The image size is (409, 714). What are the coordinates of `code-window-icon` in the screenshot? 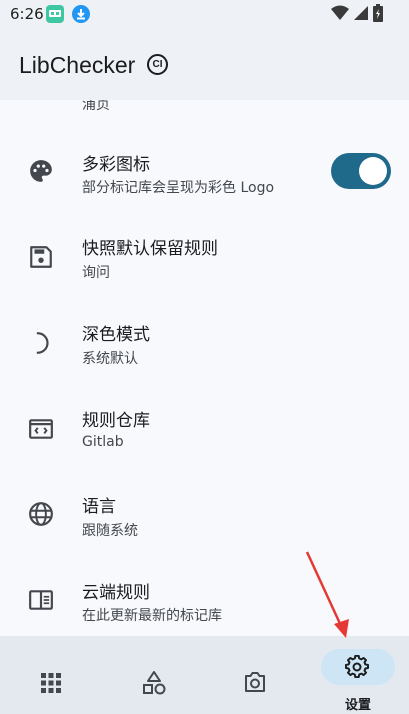 It's located at (41, 429).